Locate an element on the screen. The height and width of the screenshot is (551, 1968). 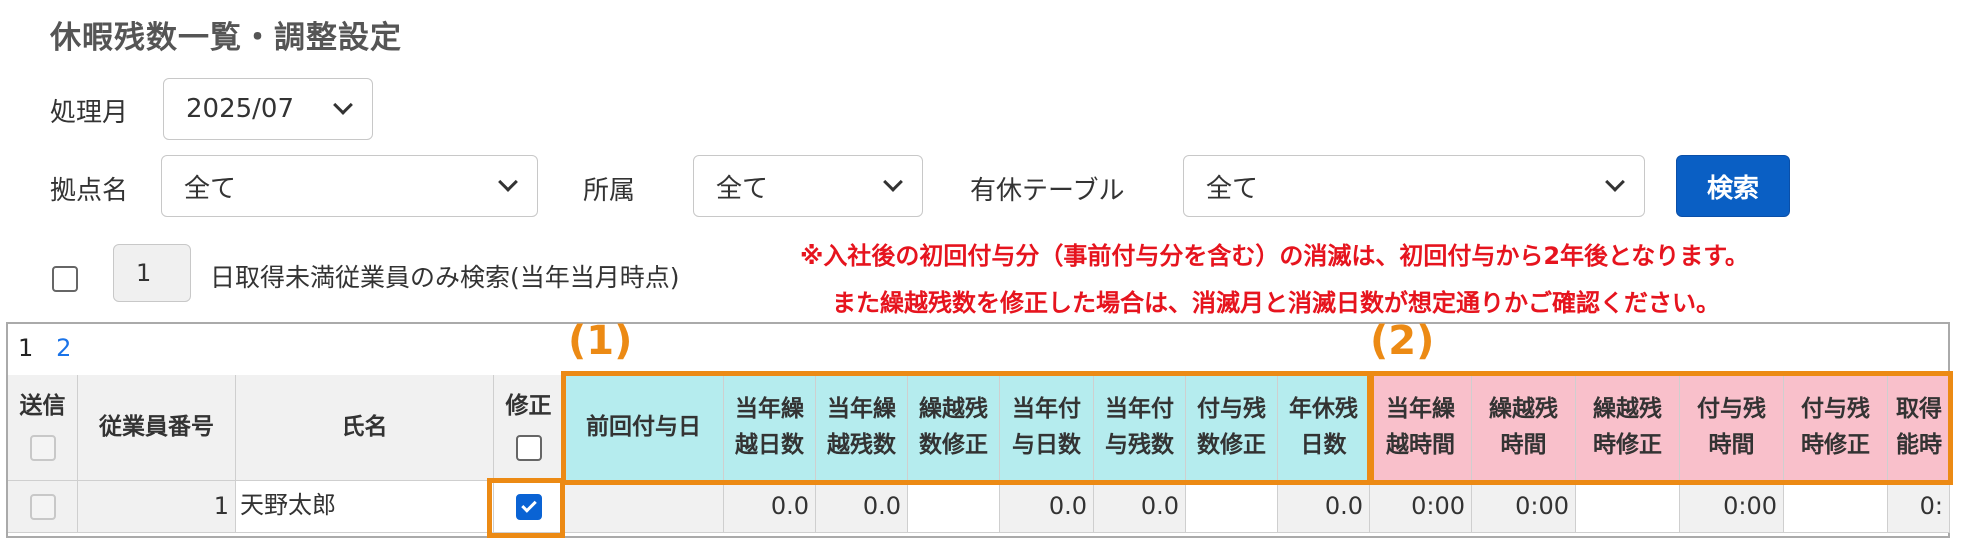
cell-carry-fix is located at coordinates (954, 507).